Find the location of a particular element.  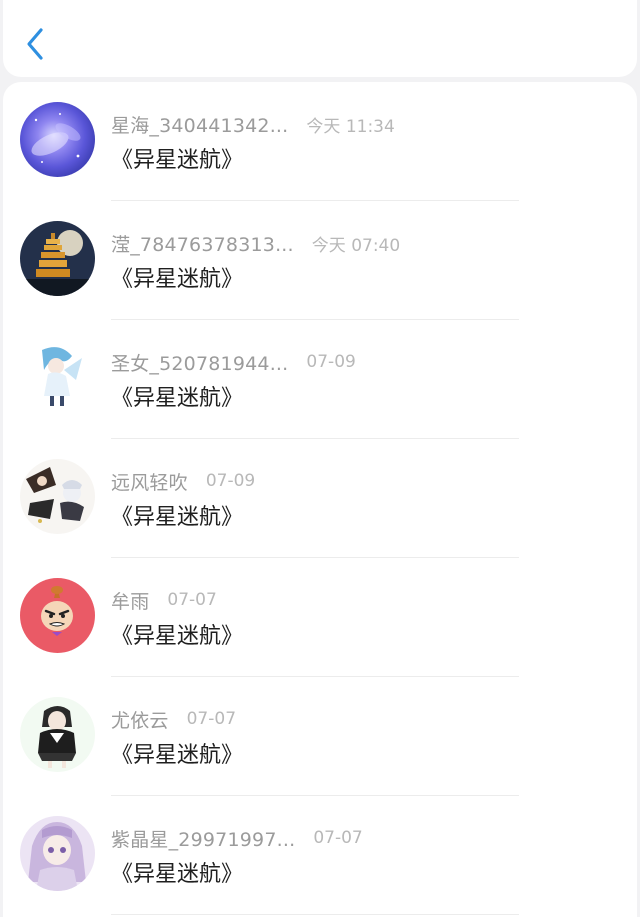

anime-girl-purple-avatar is located at coordinates (57, 853).